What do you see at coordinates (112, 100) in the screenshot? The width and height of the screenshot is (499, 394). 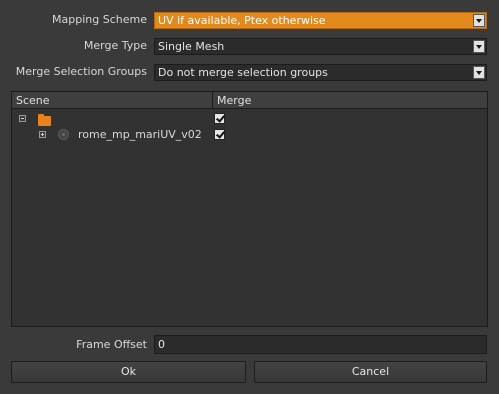 I see `column-header-scene: Scene` at bounding box center [112, 100].